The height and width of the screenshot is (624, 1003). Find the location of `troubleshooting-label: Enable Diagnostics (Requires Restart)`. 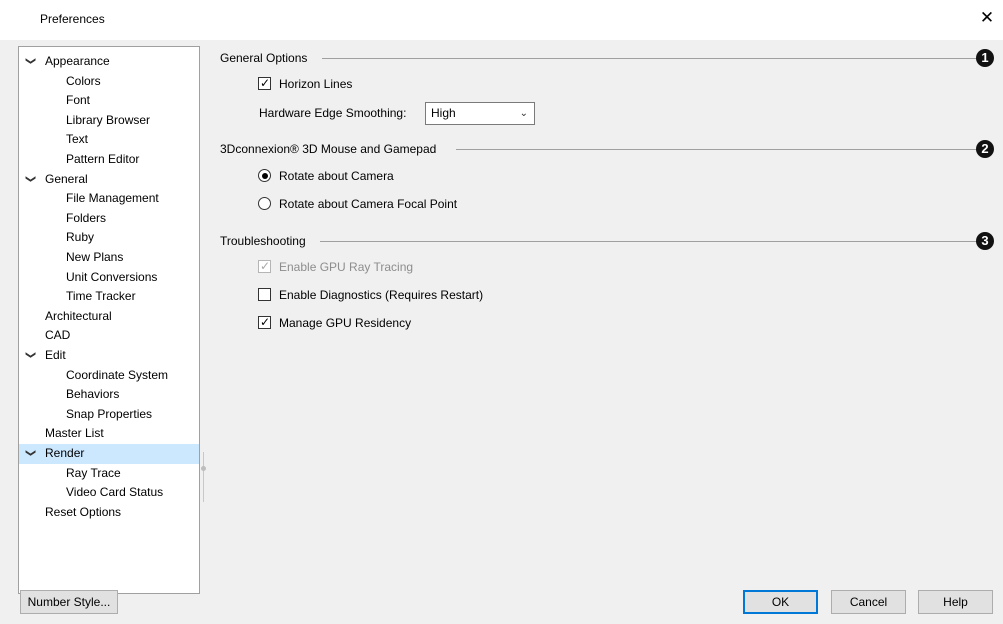

troubleshooting-label: Enable Diagnostics (Requires Restart) is located at coordinates (381, 295).